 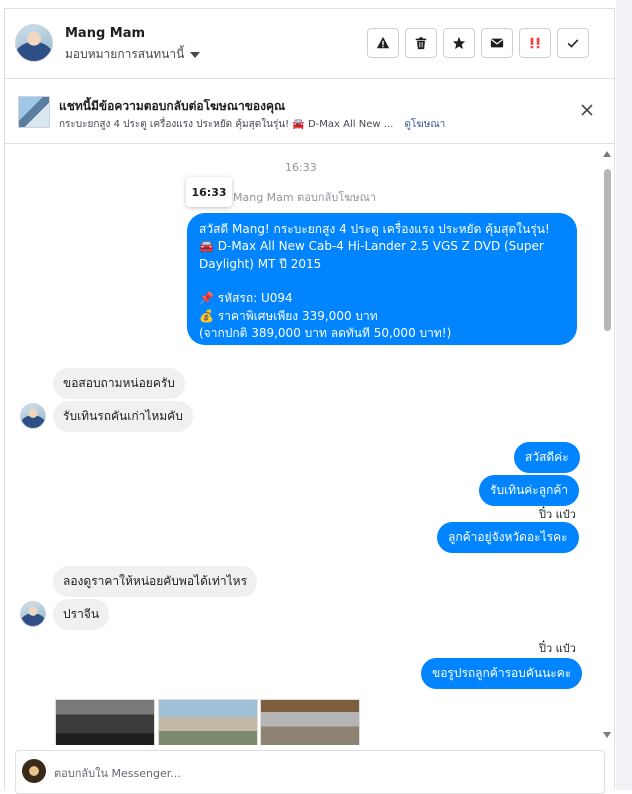 I want to click on page-avatar, so click(x=34, y=771).